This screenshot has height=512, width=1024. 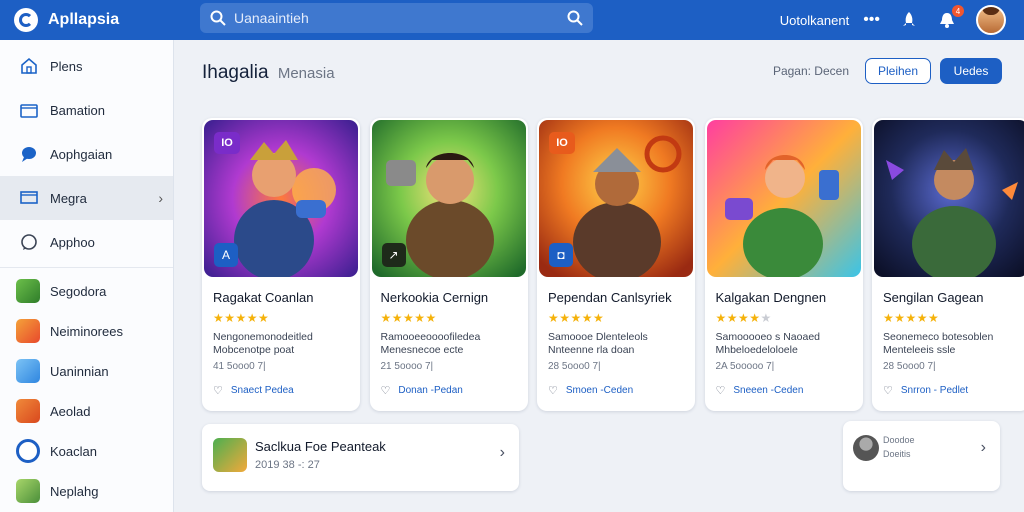 I want to click on header-actions: Pagan: Decen Pleihen Uedes, so click(x=887, y=71).